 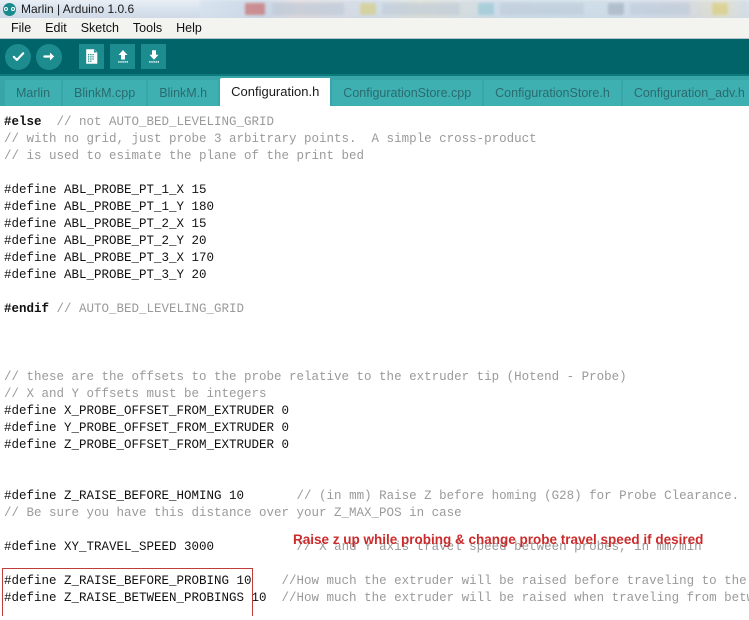 I want to click on open-button, so click(x=122, y=56).